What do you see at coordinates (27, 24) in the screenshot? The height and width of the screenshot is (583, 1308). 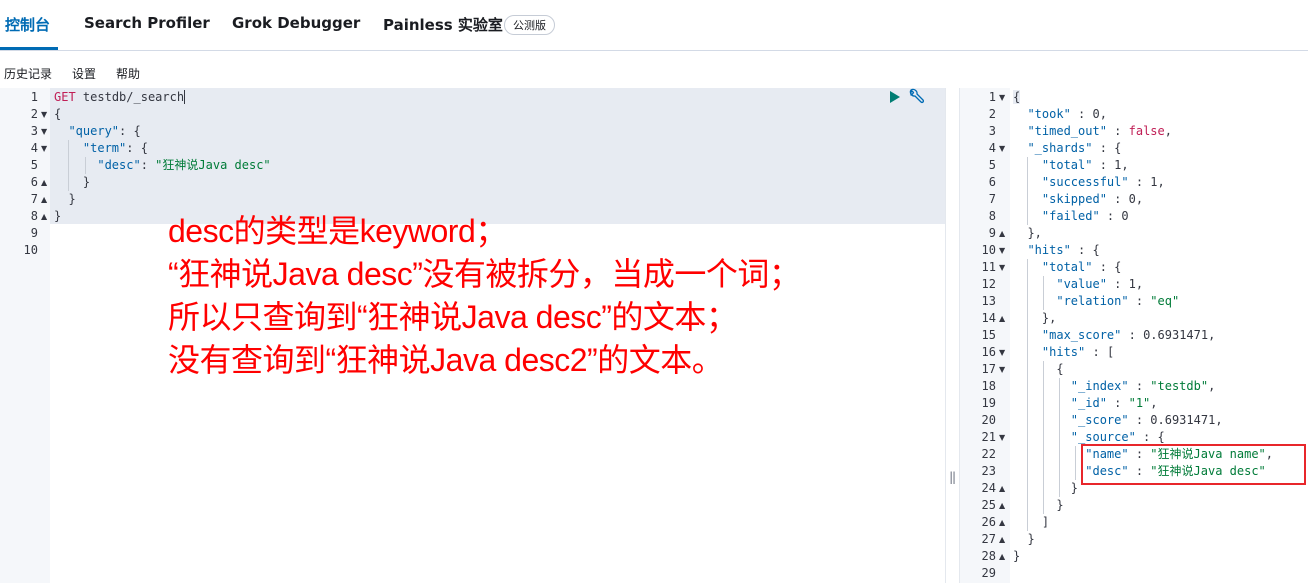 I see `tab-console: 控制台` at bounding box center [27, 24].